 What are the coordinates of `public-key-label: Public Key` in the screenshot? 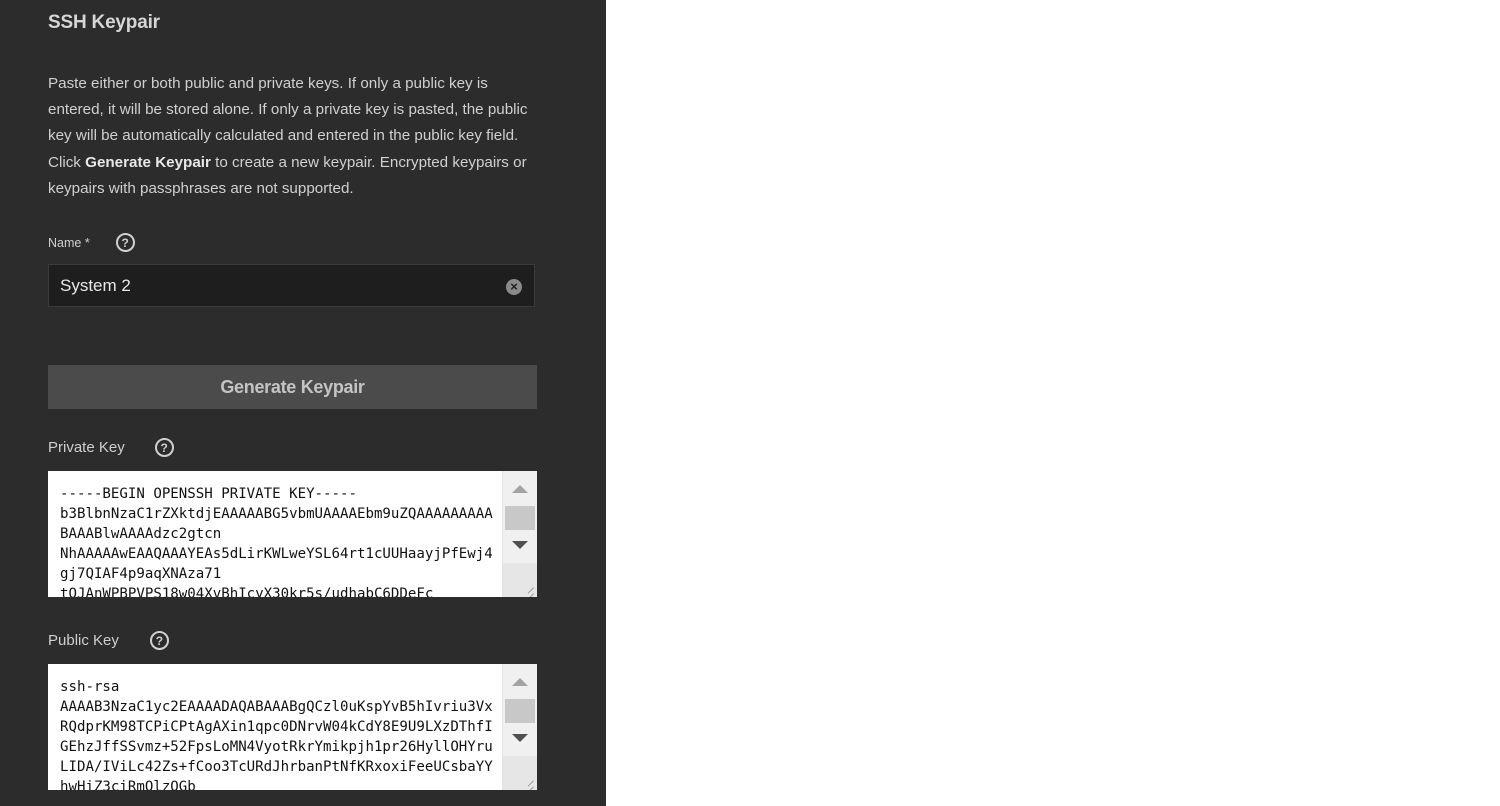 It's located at (83, 640).